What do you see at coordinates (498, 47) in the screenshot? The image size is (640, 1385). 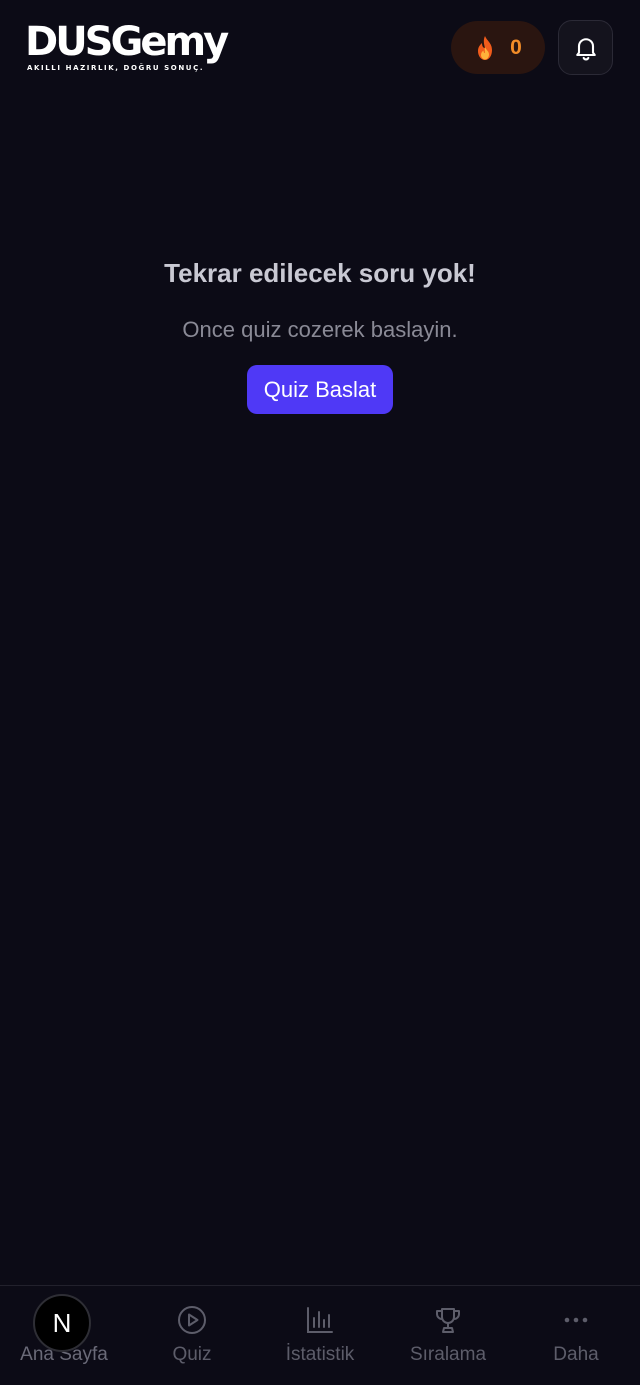 I see `streak-badge: 0` at bounding box center [498, 47].